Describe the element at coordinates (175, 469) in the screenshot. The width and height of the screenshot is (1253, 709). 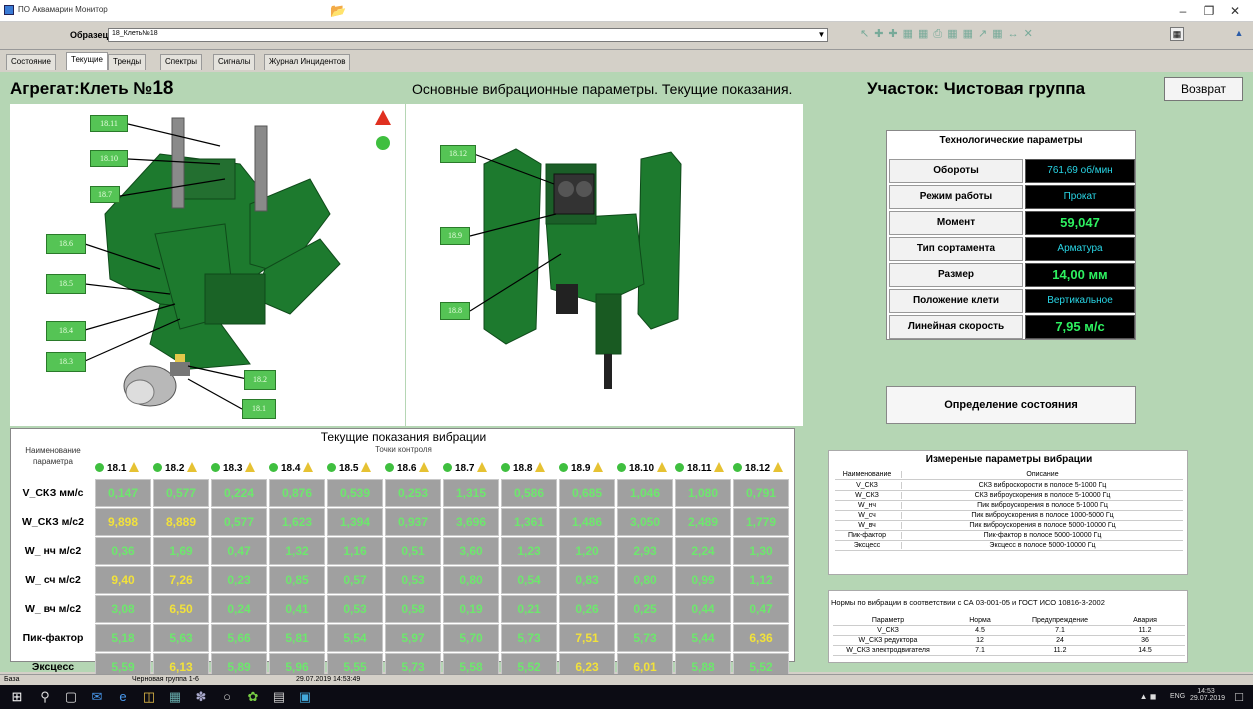
I see `control-point-header: 18.2` at that location.